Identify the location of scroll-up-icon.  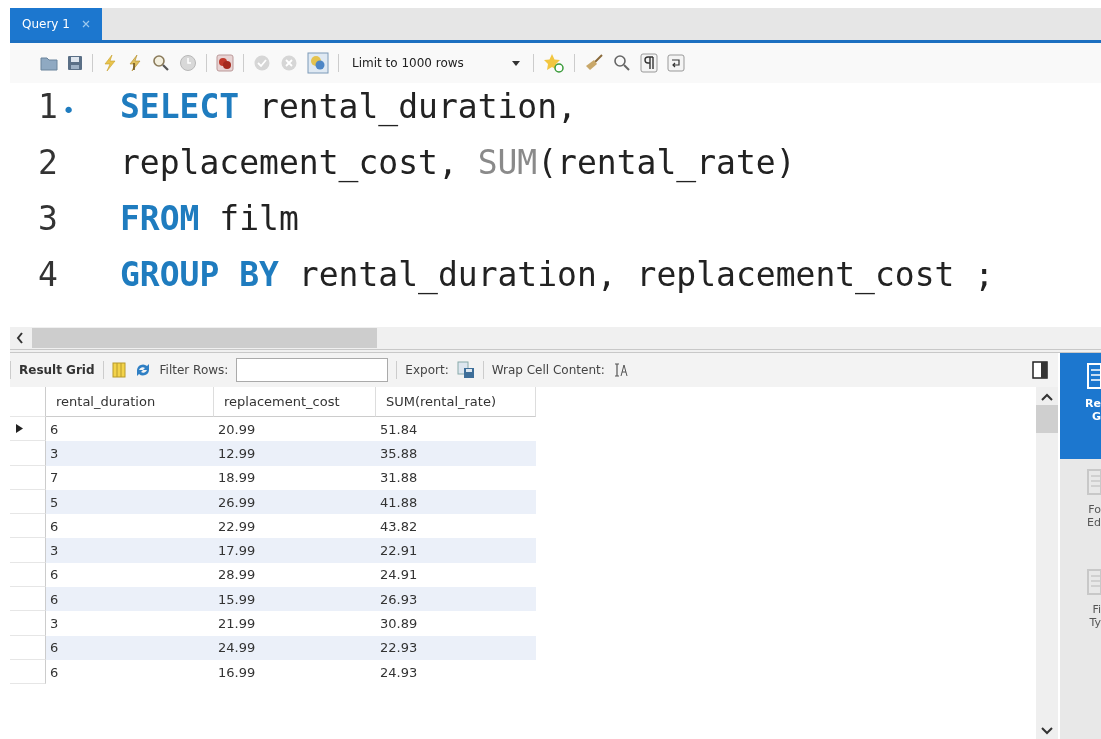
(1047, 397).